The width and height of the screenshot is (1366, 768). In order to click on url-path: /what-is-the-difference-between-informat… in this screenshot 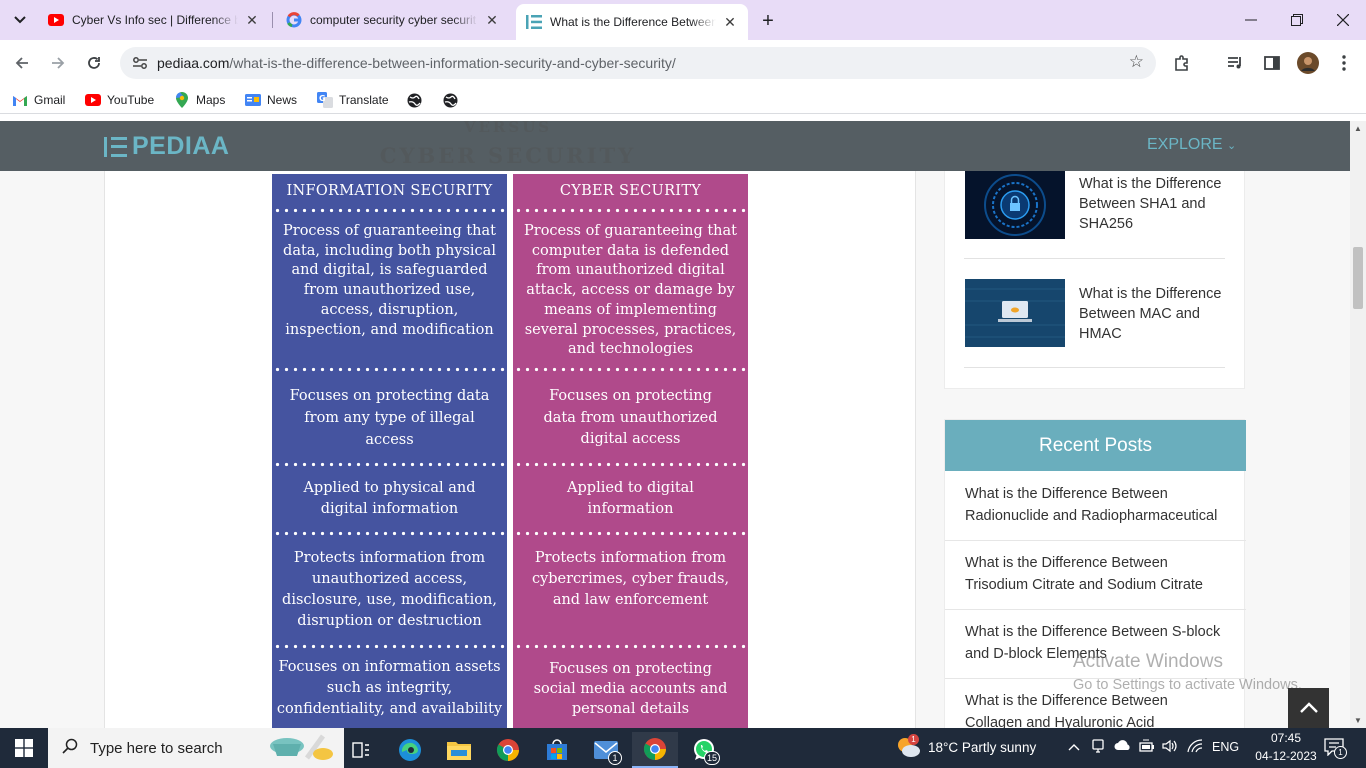, I will do `click(452, 63)`.